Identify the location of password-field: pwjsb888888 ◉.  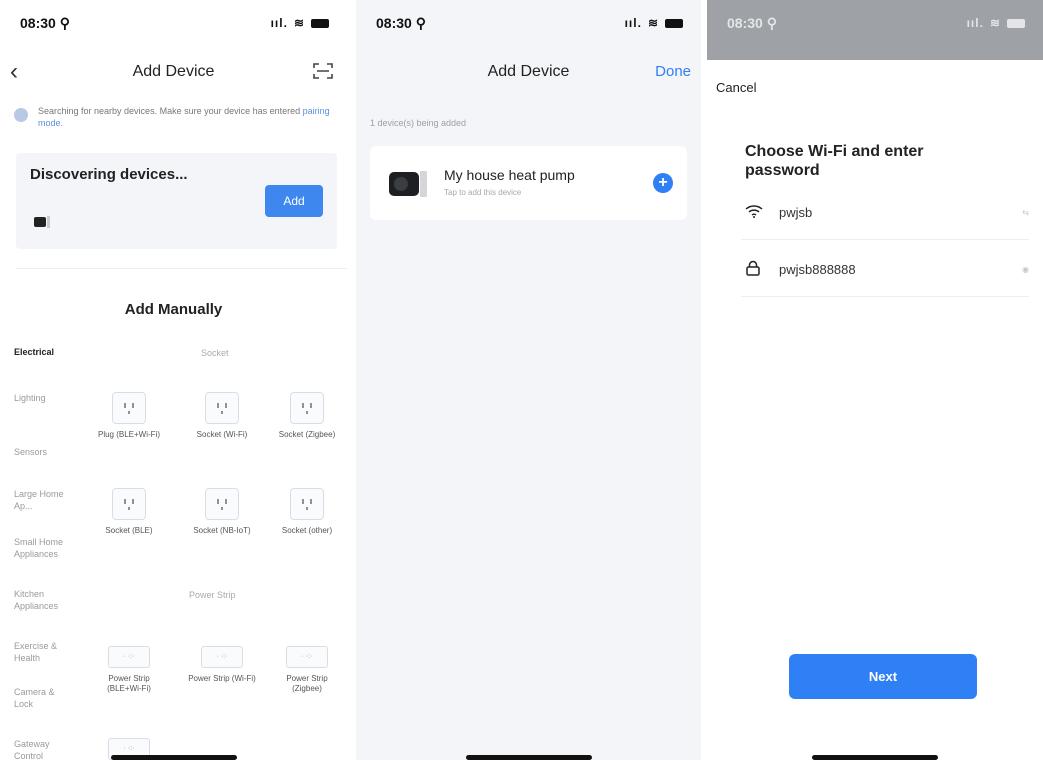
(885, 270).